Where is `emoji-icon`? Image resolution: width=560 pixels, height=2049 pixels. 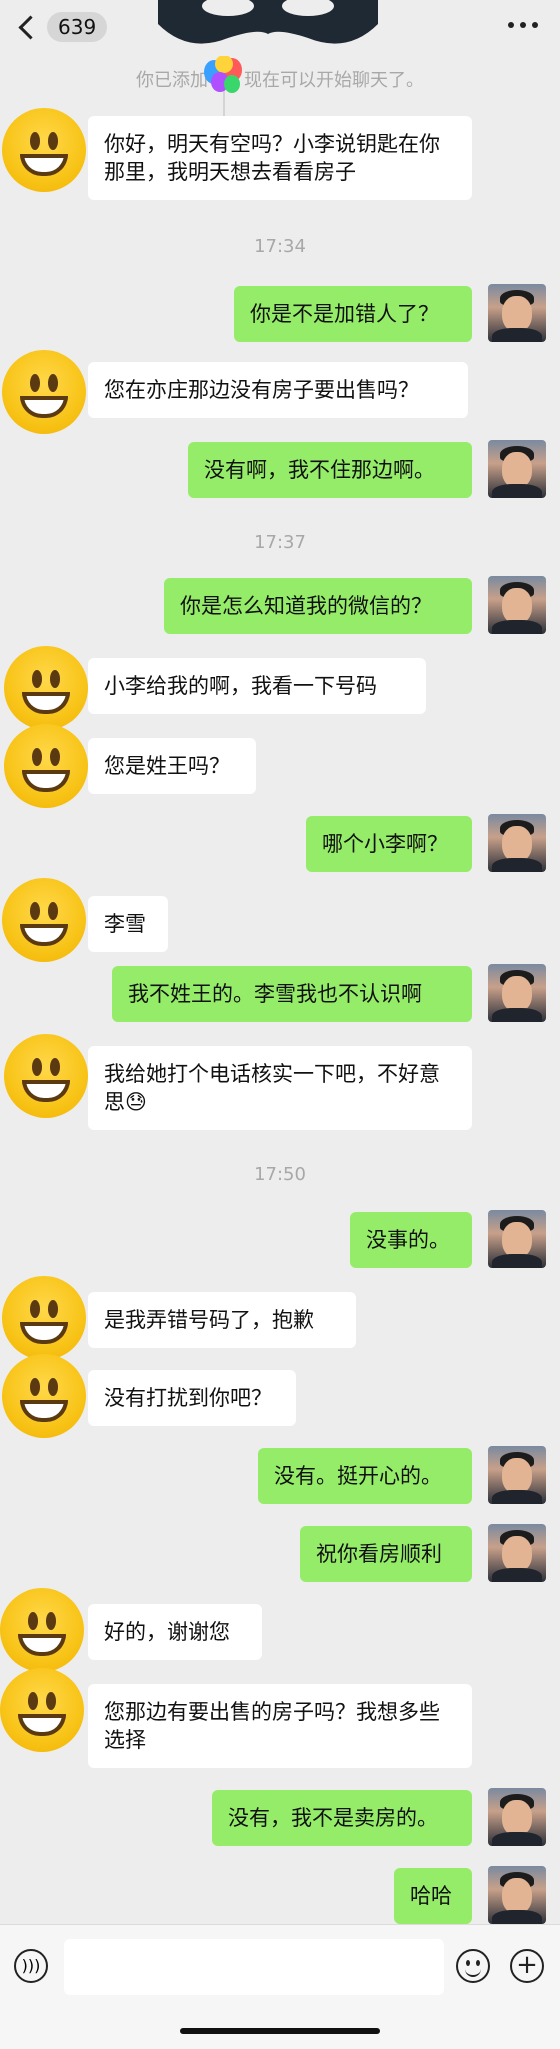
emoji-icon is located at coordinates (473, 1966).